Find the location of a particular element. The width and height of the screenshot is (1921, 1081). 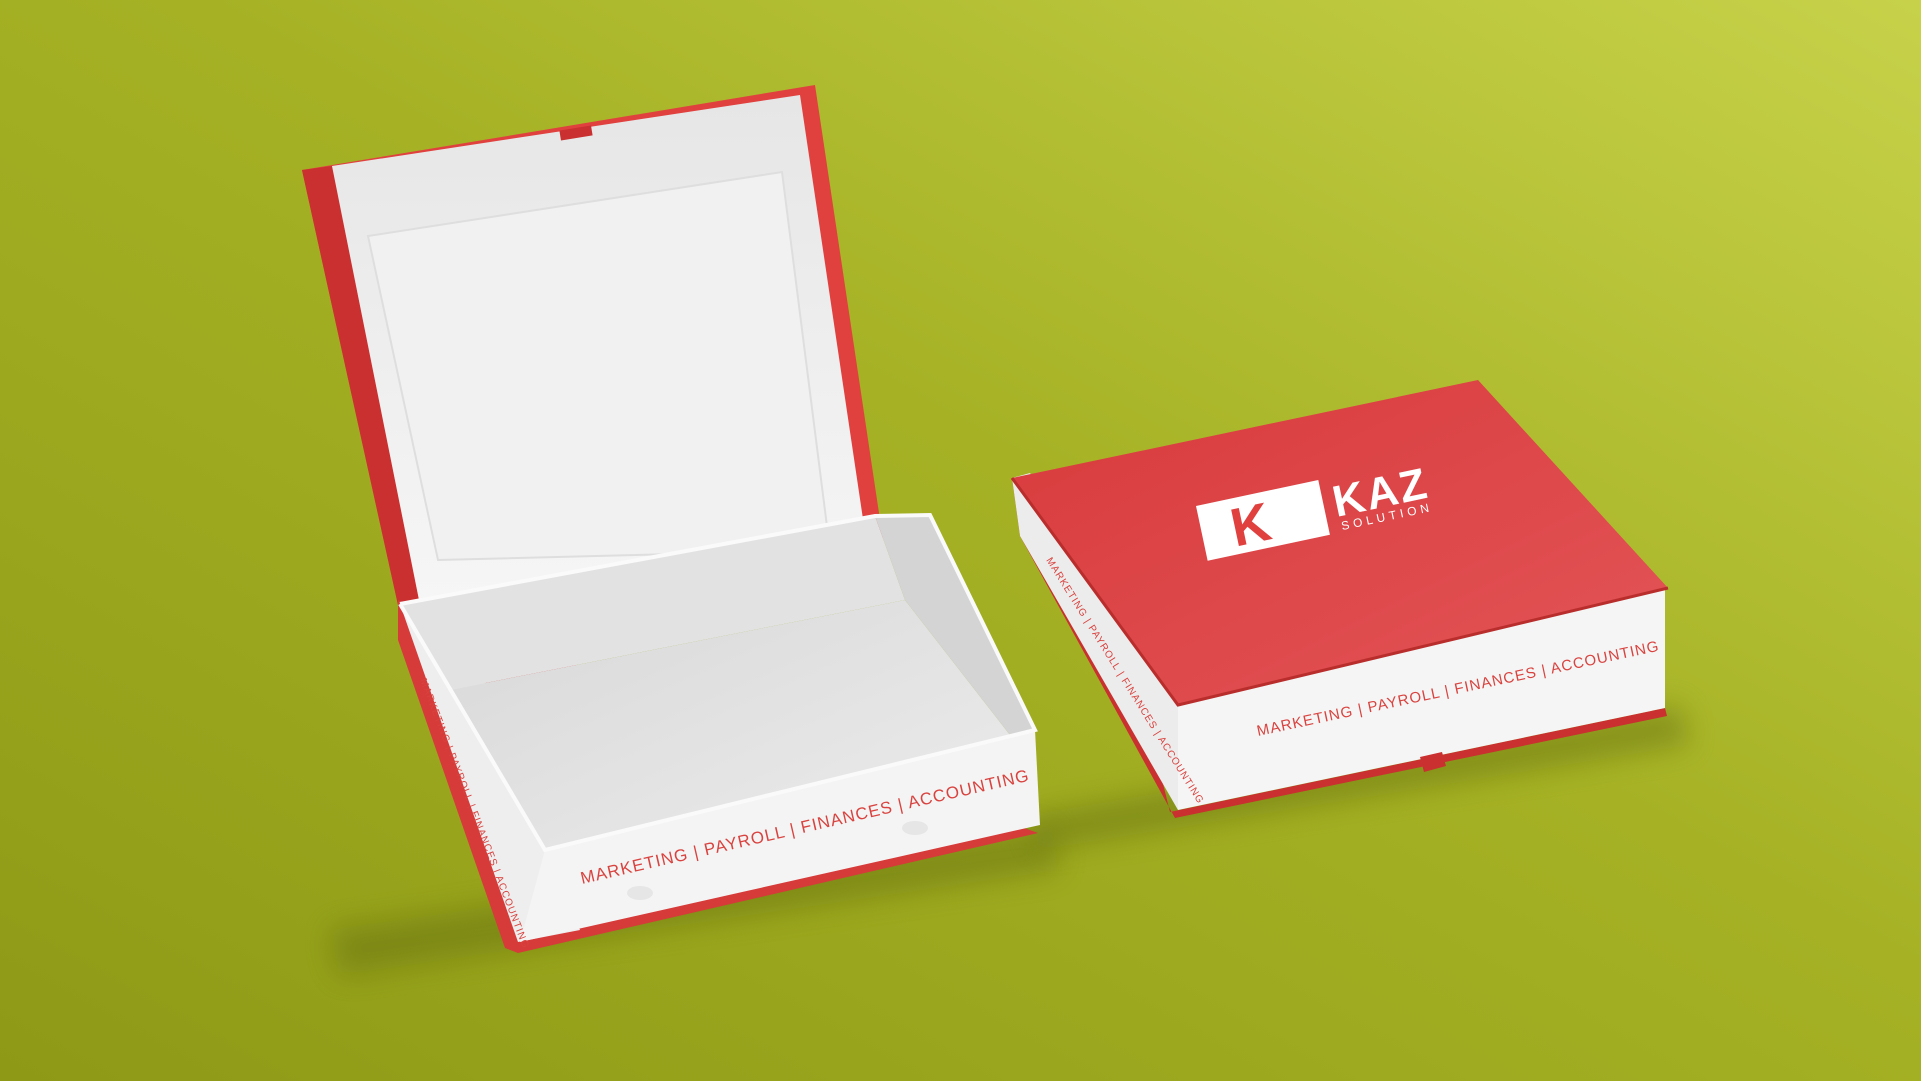

open-box-magnet-left is located at coordinates (640, 893).